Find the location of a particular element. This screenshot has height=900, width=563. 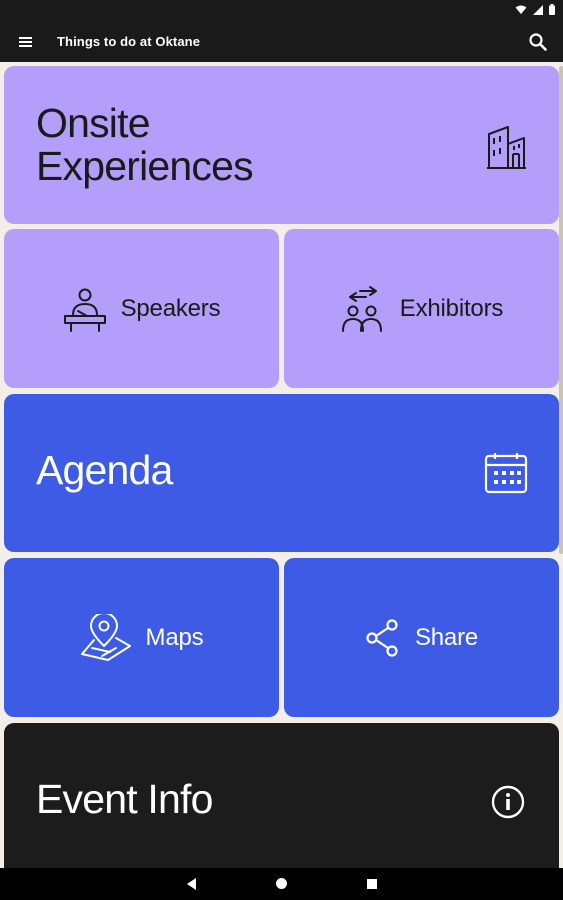

battery-icon is located at coordinates (552, 9).